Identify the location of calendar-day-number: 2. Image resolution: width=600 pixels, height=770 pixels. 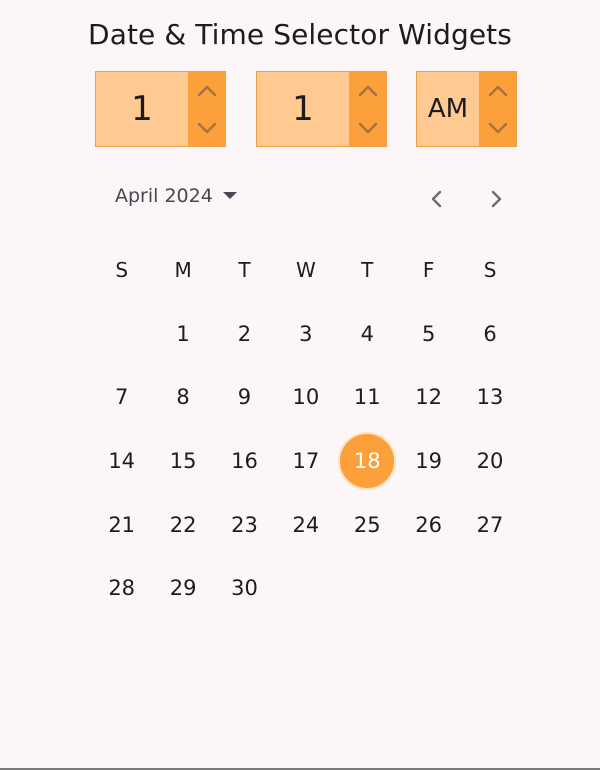
(244, 333).